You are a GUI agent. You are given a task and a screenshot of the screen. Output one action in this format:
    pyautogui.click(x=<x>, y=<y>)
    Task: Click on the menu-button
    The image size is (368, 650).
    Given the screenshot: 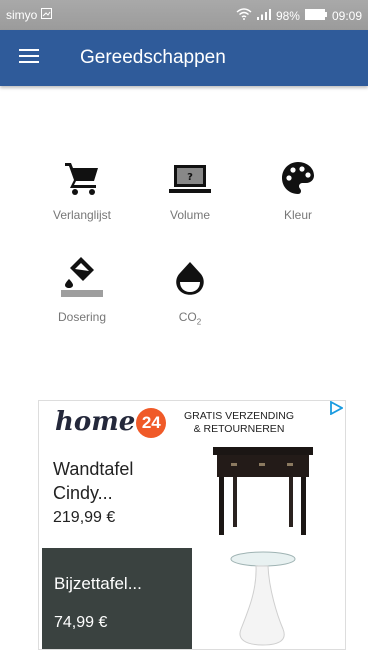 What is the action you would take?
    pyautogui.click(x=29, y=58)
    